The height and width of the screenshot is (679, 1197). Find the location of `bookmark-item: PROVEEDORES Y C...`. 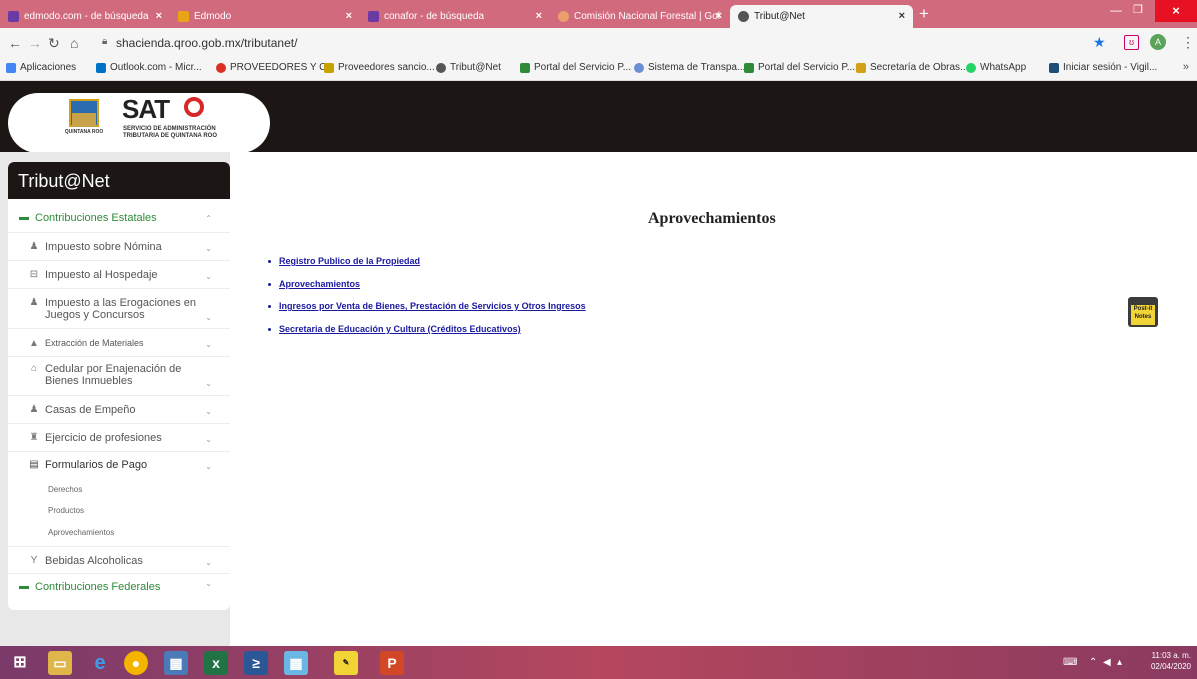

bookmark-item: PROVEEDORES Y C... is located at coordinates (275, 67).